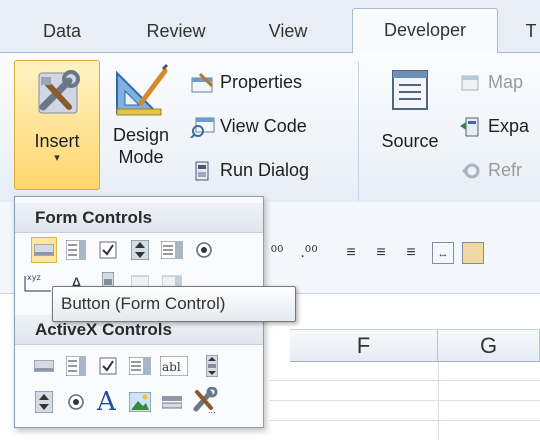 Image resolution: width=540 pixels, height=440 pixels. I want to click on toggle-button-icon, so click(172, 402).